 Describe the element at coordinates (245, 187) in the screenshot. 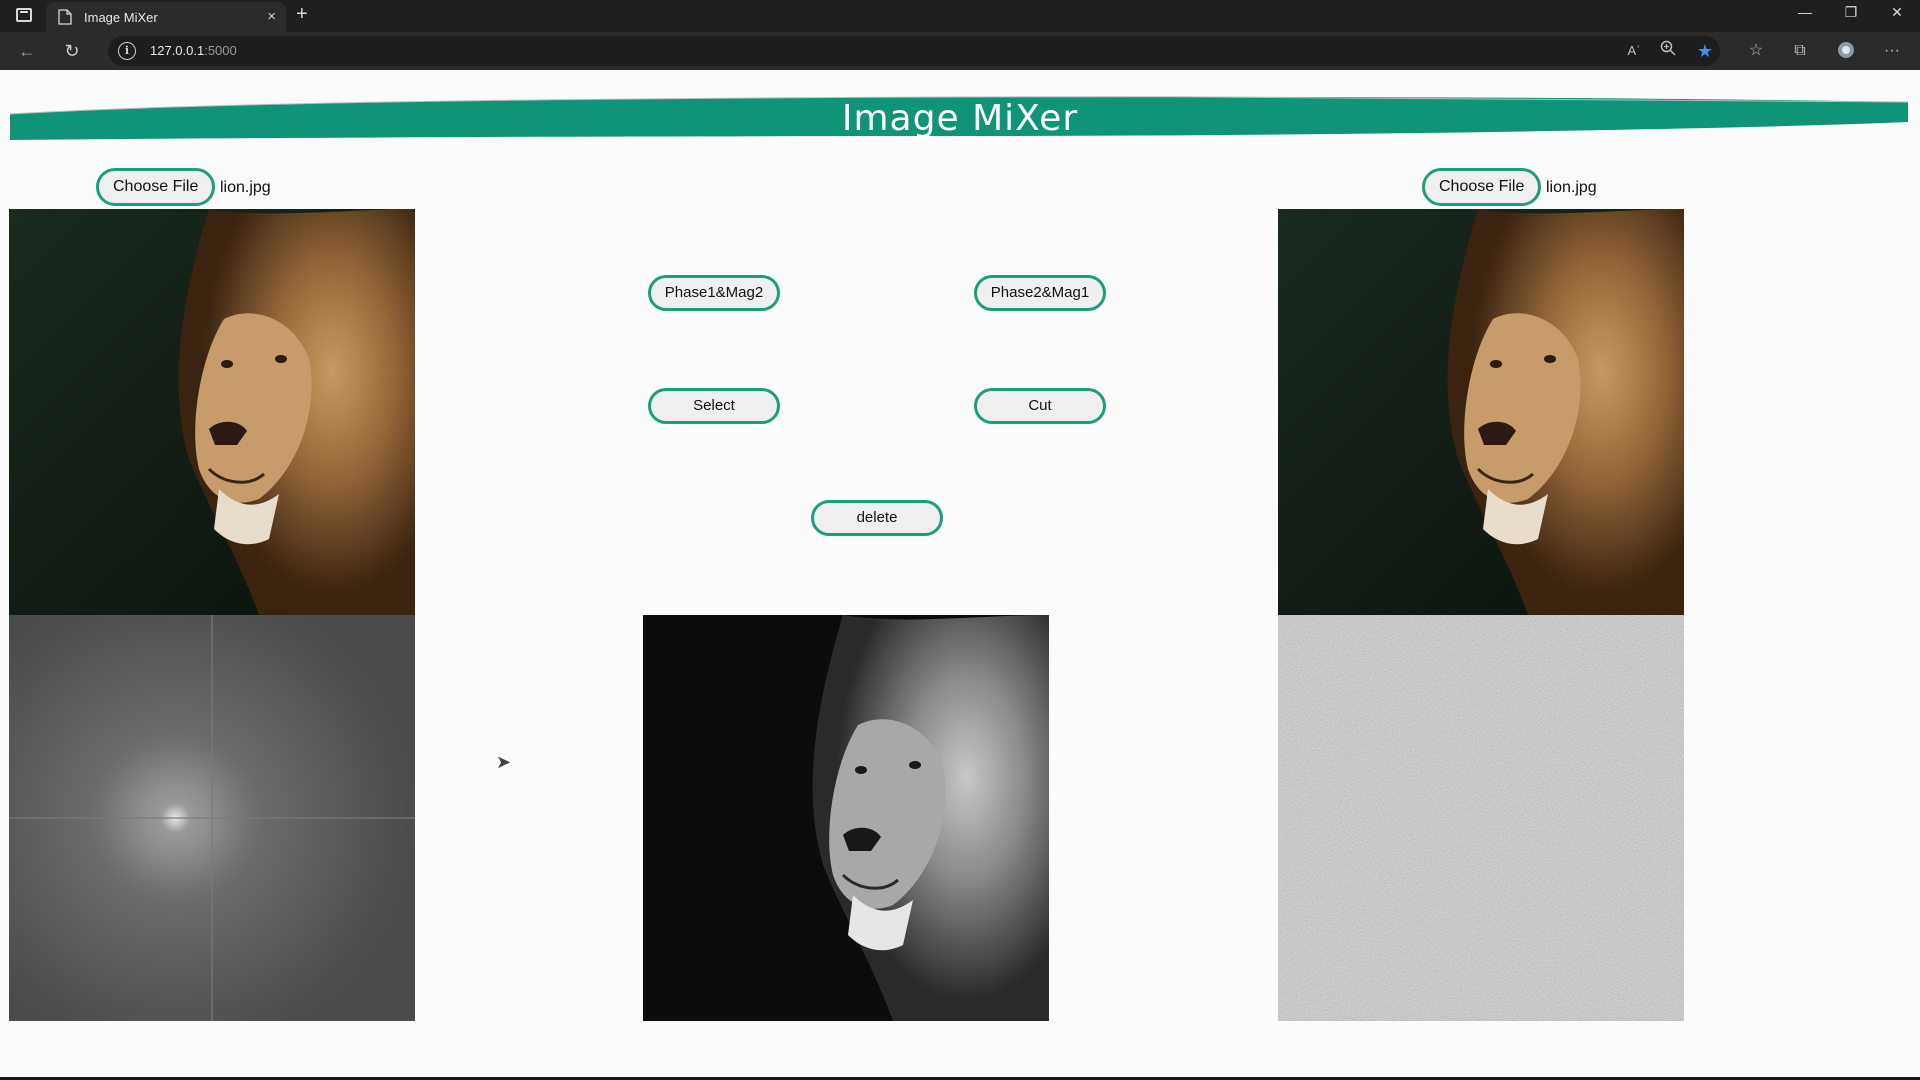

I see `left-file-name: lion.jpg` at that location.